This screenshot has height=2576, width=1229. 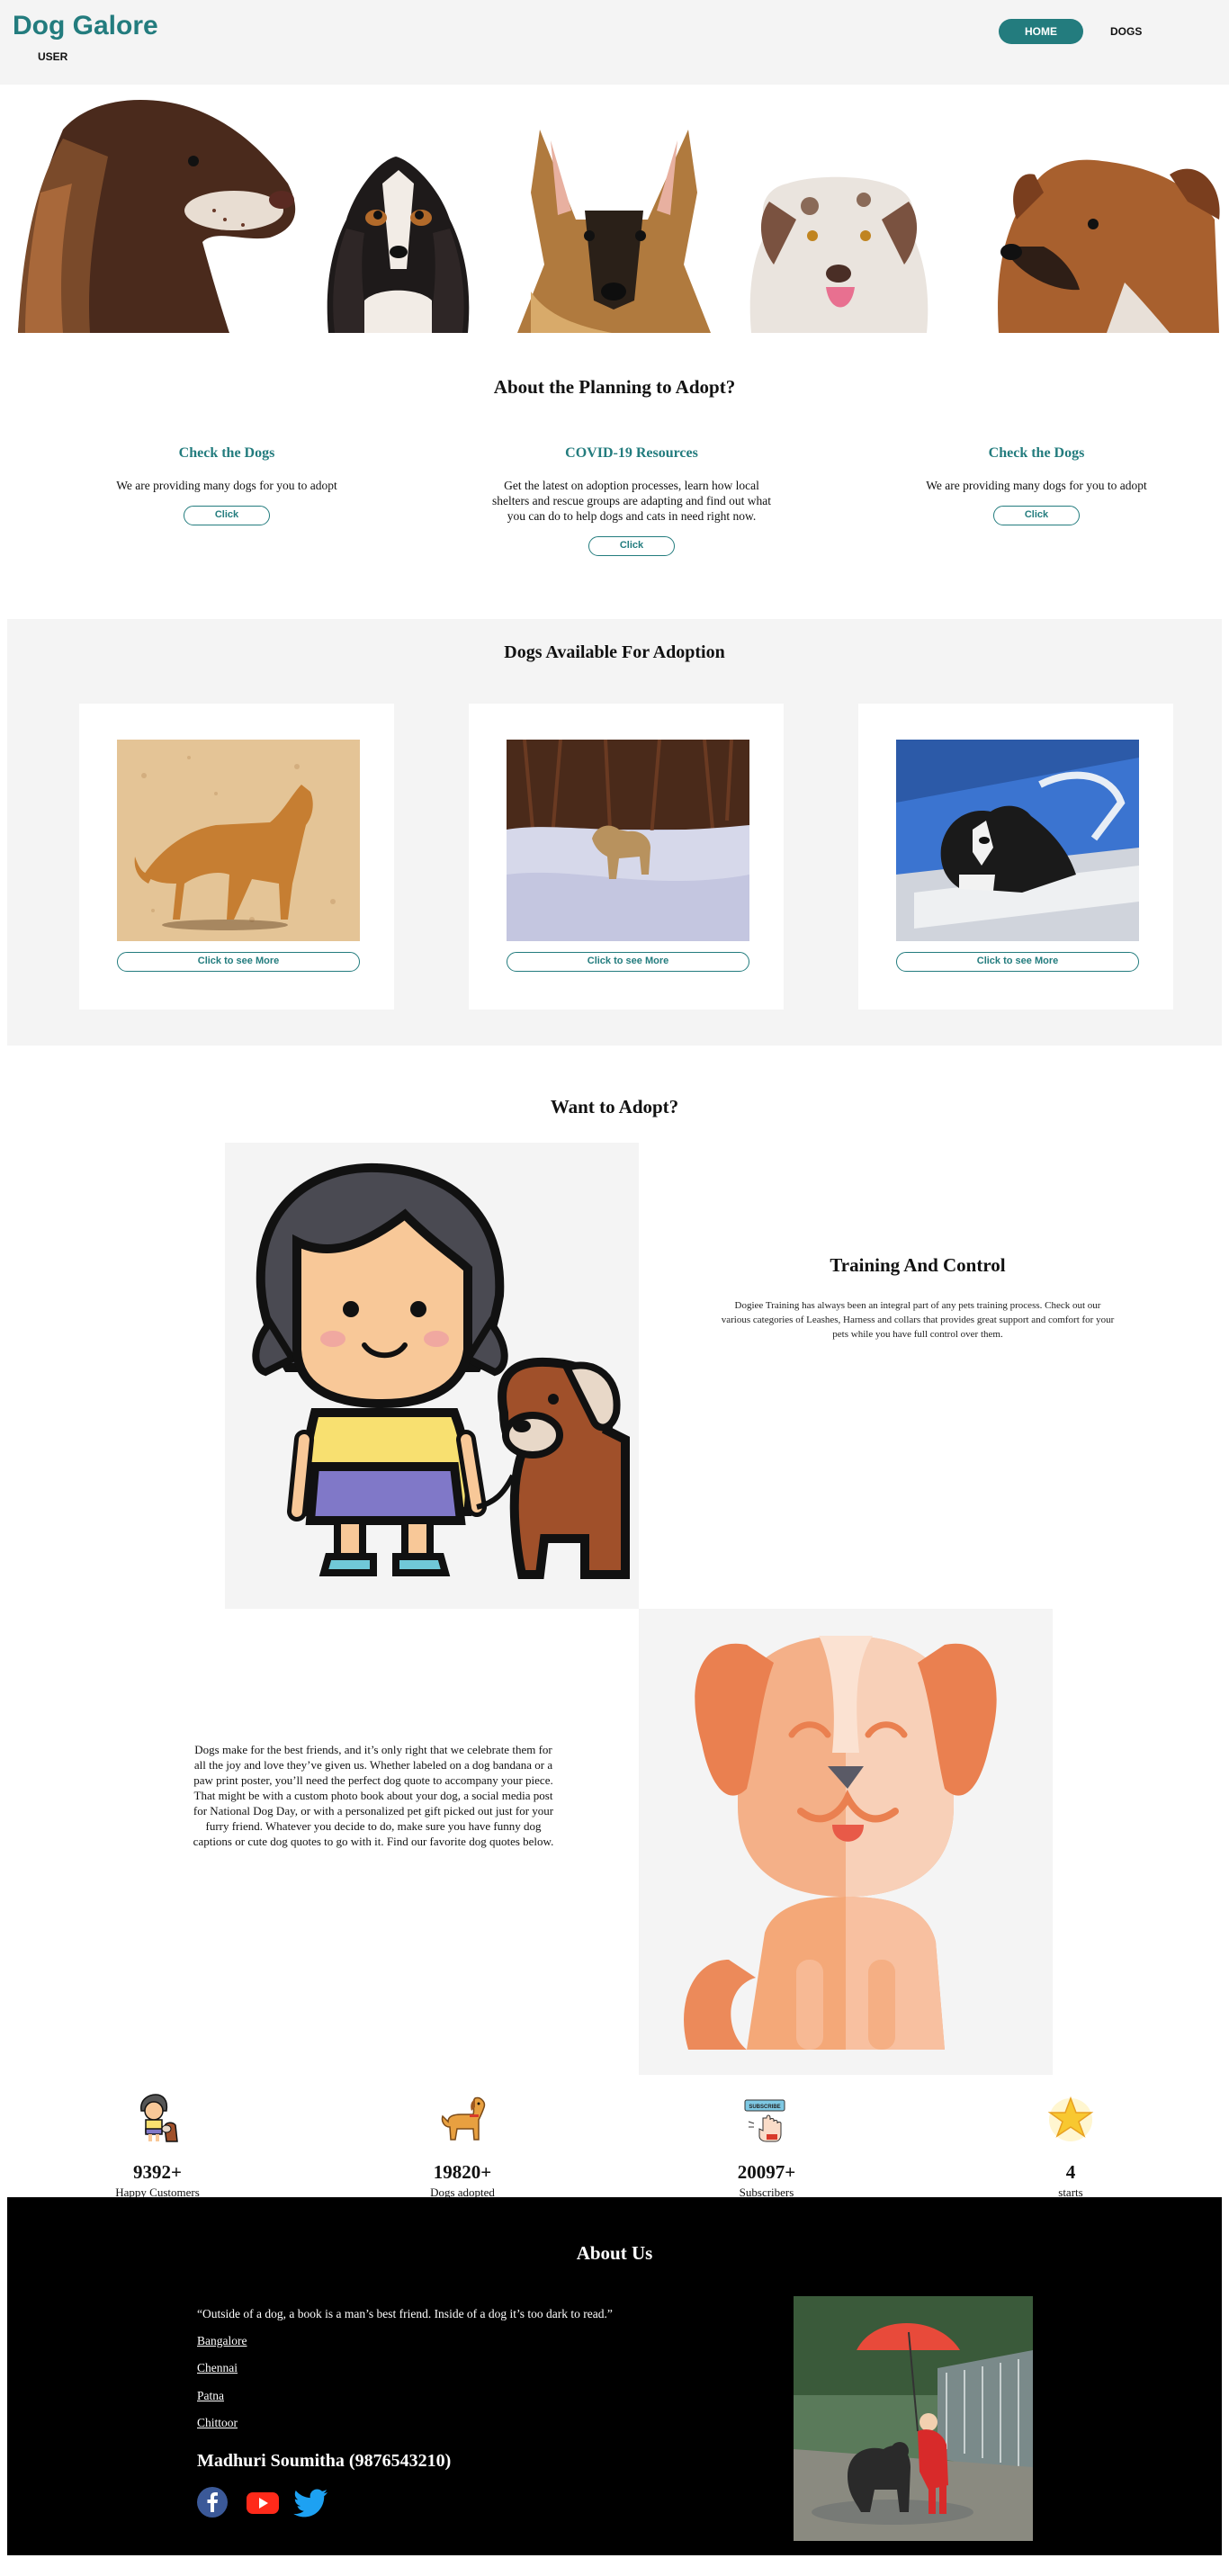 What do you see at coordinates (222, 2341) in the screenshot?
I see `city-link-bangalore: Bangalore` at bounding box center [222, 2341].